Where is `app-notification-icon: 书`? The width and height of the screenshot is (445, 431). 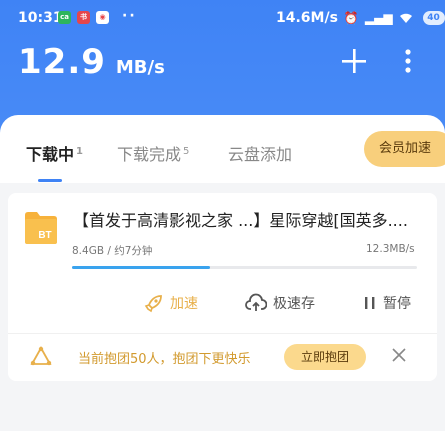
app-notification-icon: 书 is located at coordinates (83, 17).